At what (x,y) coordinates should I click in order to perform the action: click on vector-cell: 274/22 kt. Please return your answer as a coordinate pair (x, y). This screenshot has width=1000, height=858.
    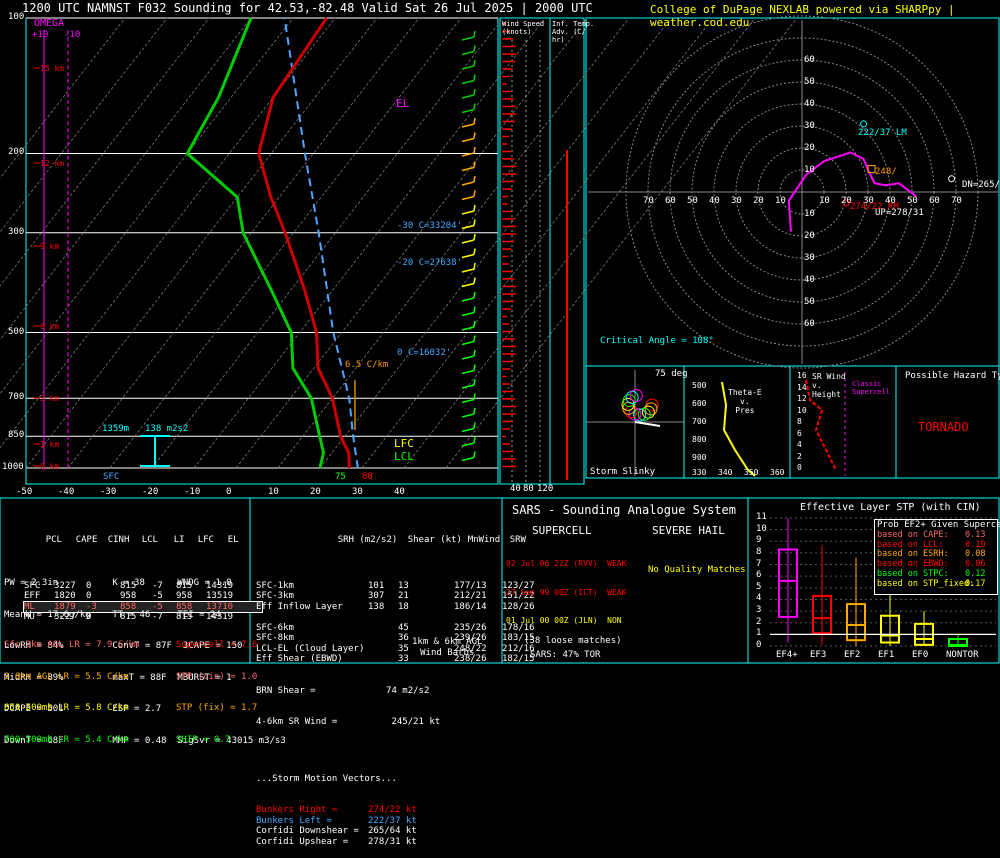
    Looking at the image, I should click on (392, 810).